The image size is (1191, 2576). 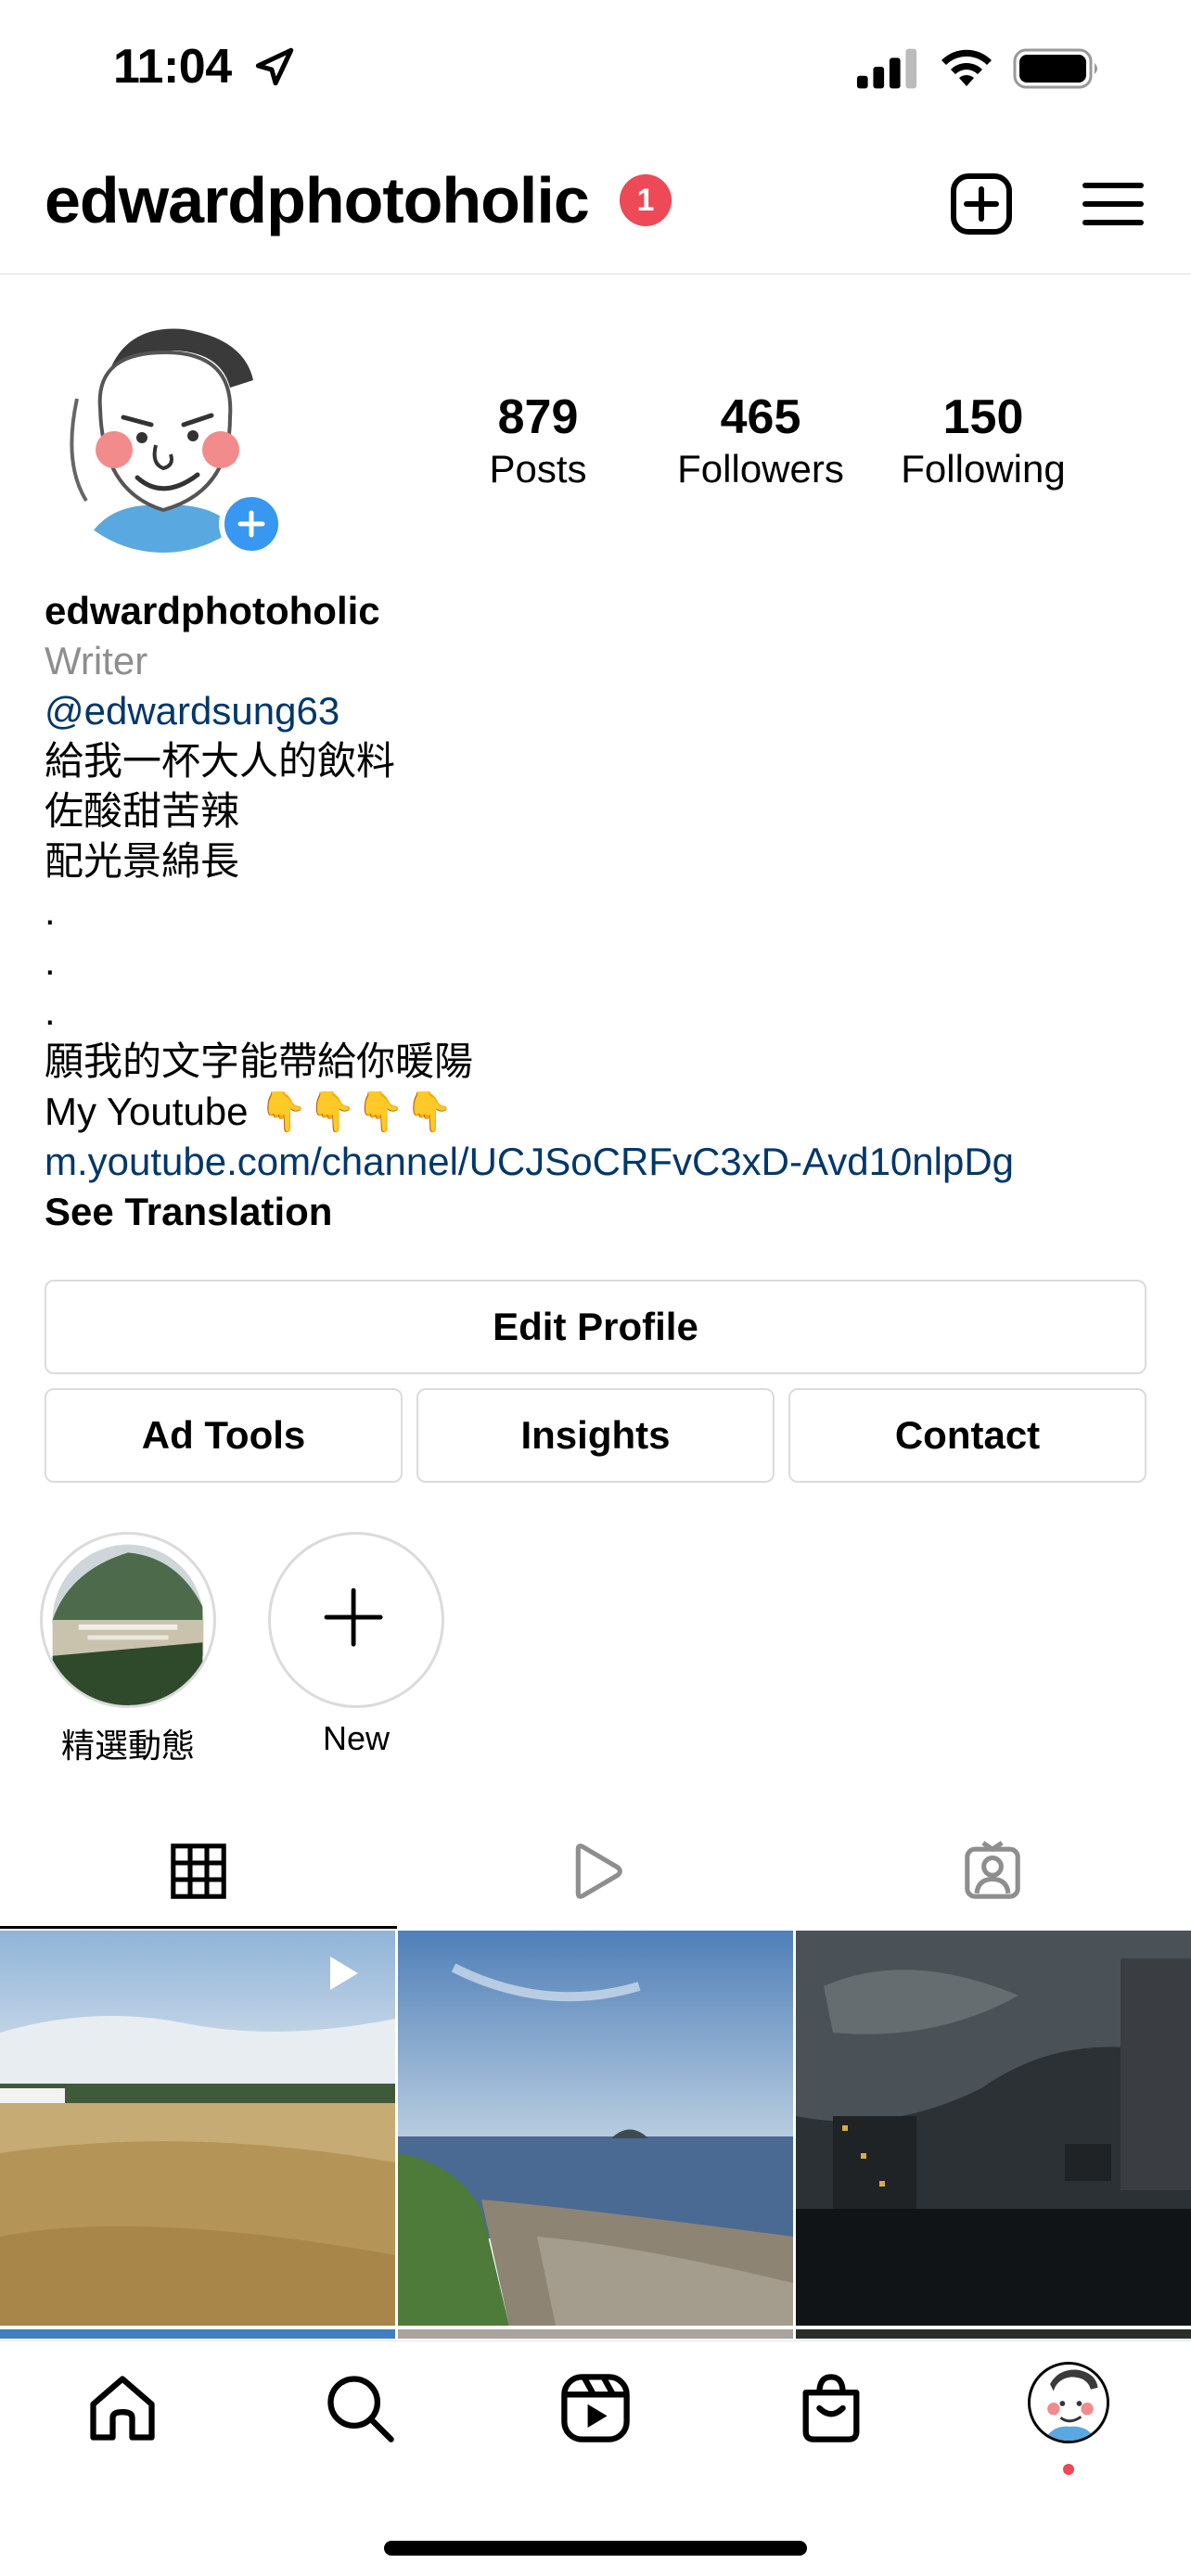 What do you see at coordinates (1113, 204) in the screenshot?
I see `menu-icon` at bounding box center [1113, 204].